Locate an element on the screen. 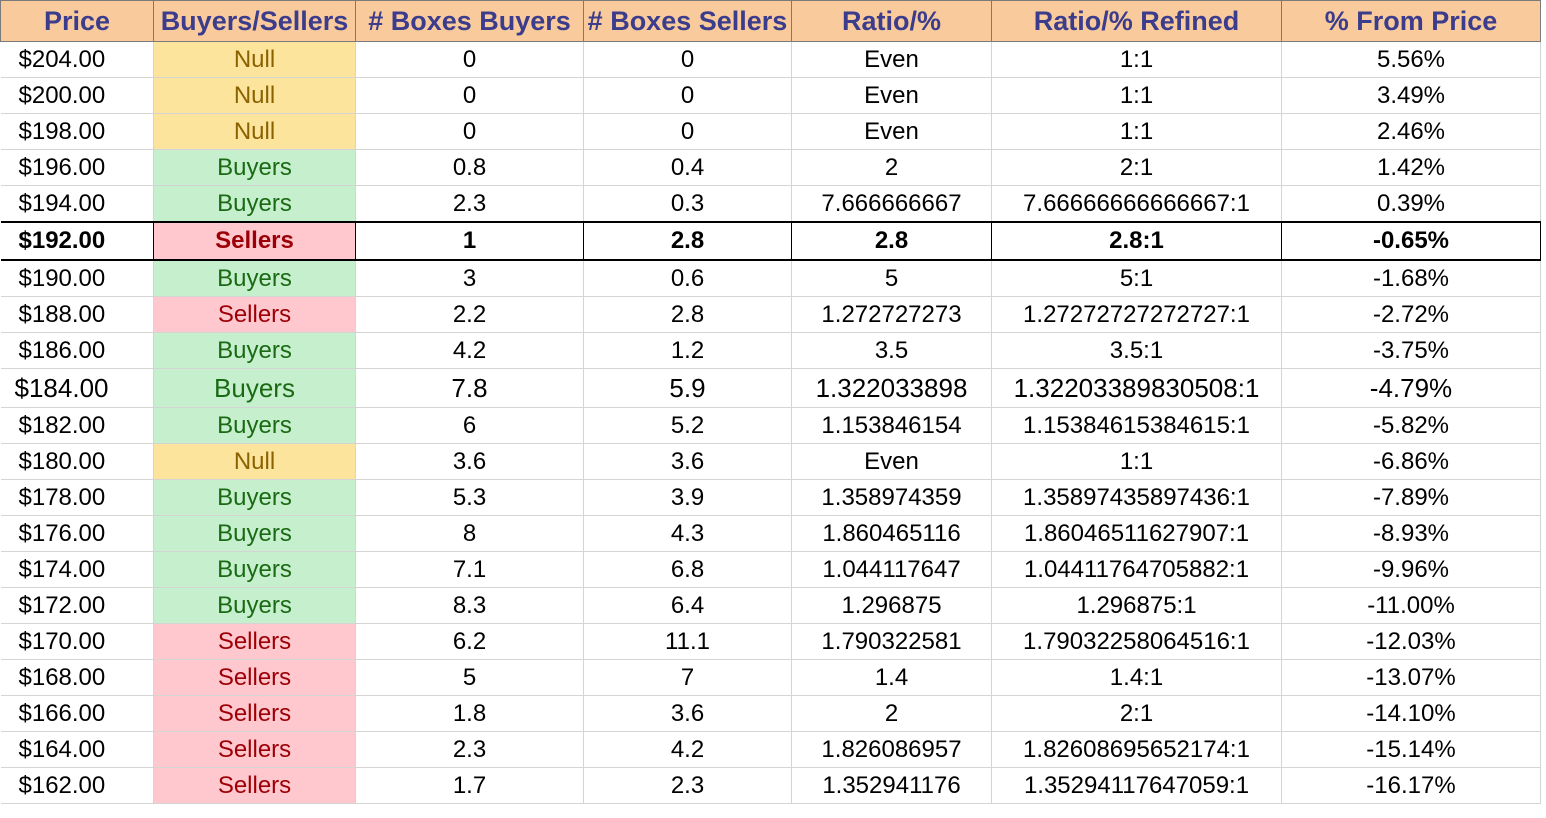 The width and height of the screenshot is (1546, 818). price-cell: $164.00 is located at coordinates (77, 749).